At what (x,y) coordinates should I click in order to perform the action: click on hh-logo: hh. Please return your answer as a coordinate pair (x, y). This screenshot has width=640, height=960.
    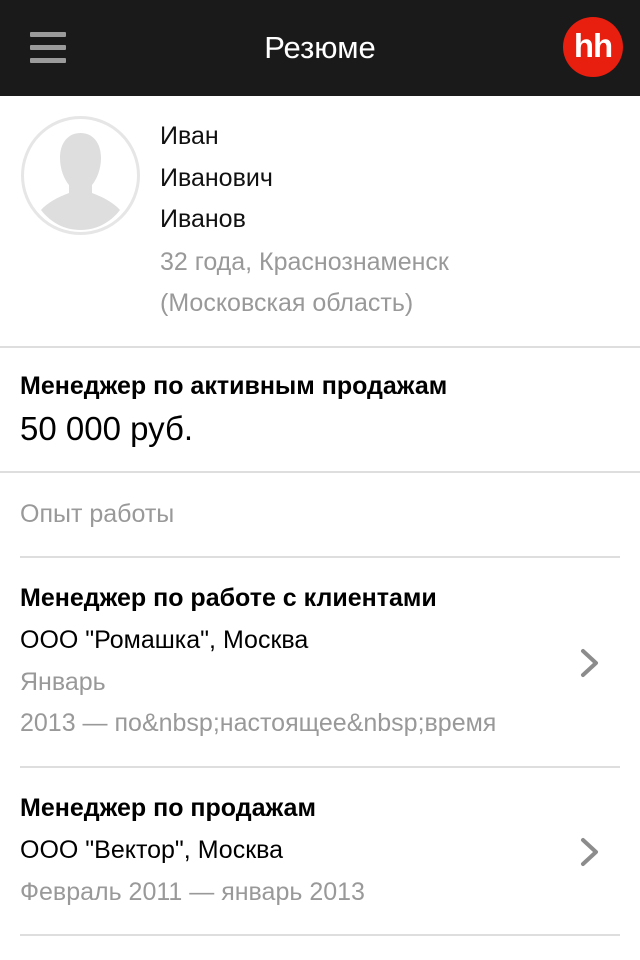
    Looking at the image, I should click on (593, 47).